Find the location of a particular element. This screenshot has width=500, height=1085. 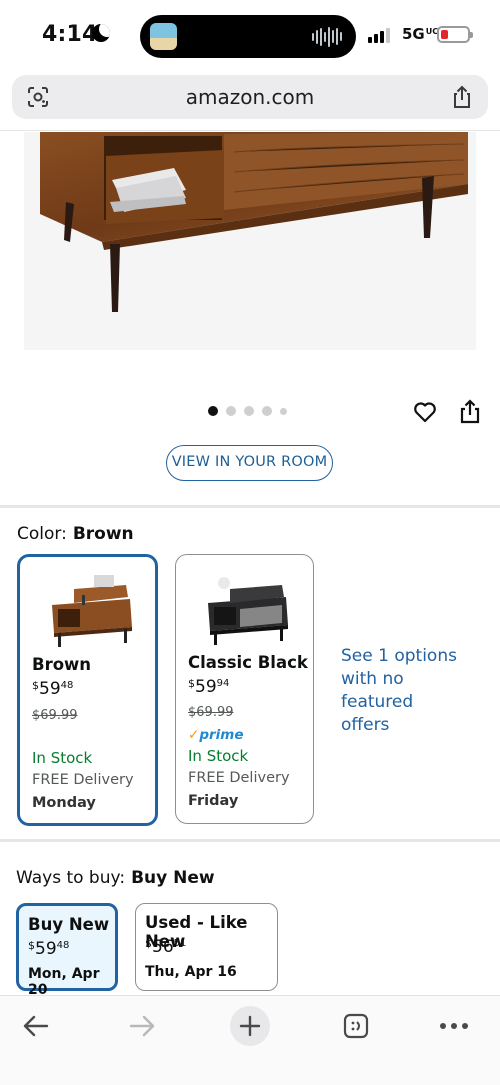

more-icon is located at coordinates (454, 1026).